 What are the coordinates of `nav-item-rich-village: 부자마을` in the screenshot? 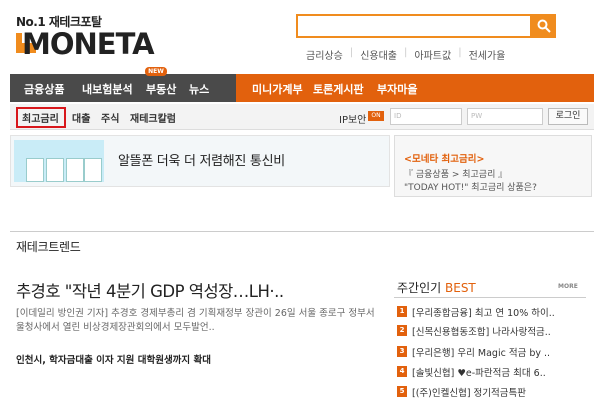 It's located at (397, 89).